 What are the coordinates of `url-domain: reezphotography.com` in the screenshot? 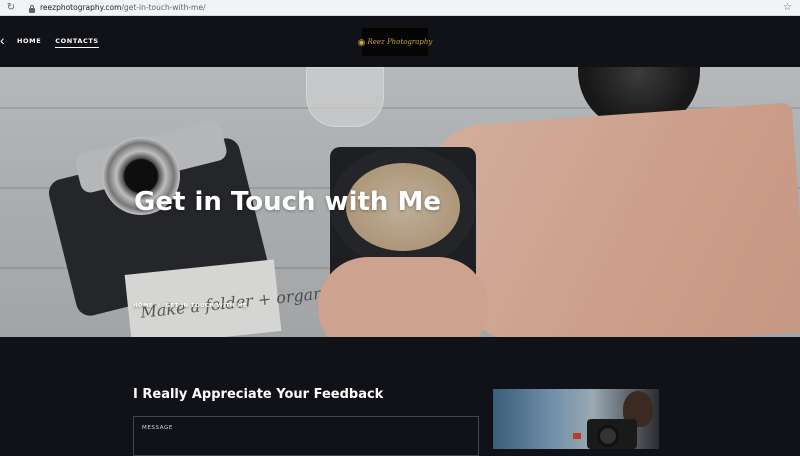 It's located at (81, 7).